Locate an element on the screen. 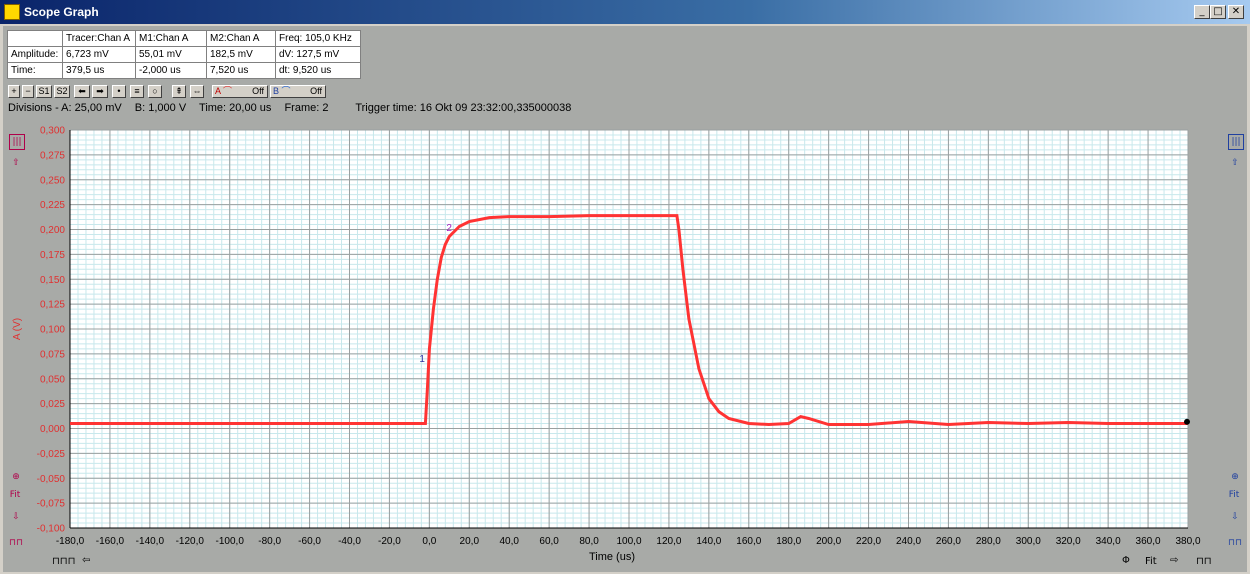  x-tick-label: -120,0 is located at coordinates (190, 541).